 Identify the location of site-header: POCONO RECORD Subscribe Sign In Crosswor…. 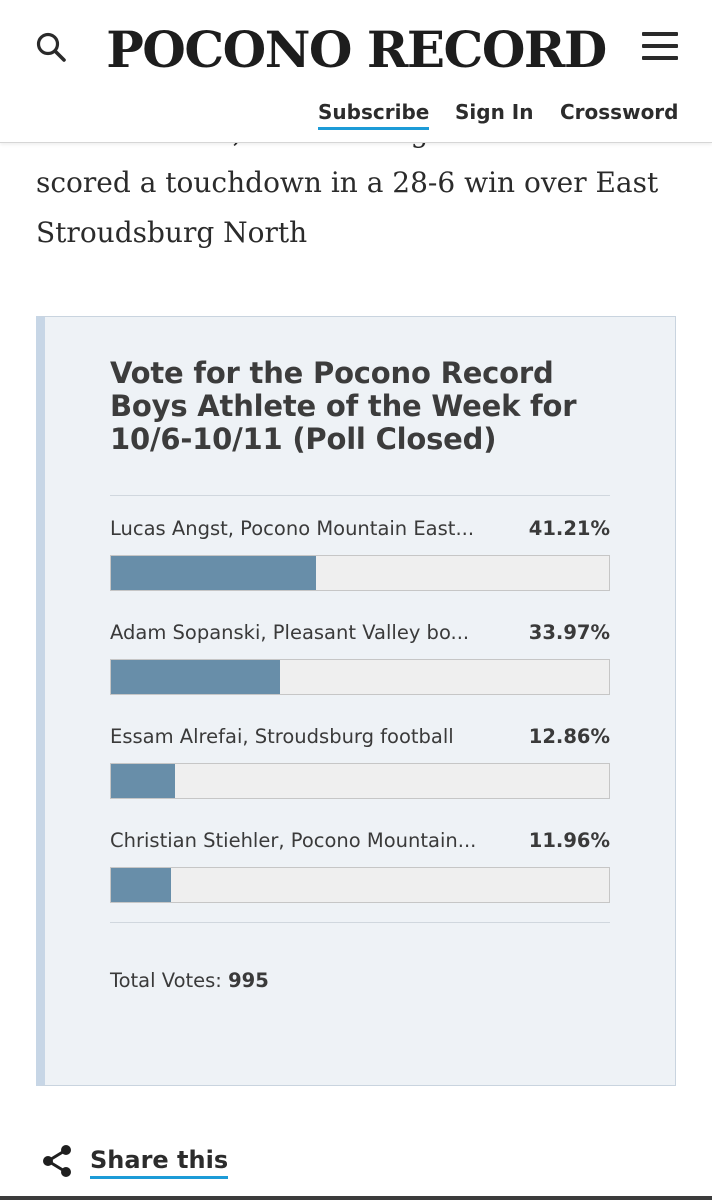
(356, 71).